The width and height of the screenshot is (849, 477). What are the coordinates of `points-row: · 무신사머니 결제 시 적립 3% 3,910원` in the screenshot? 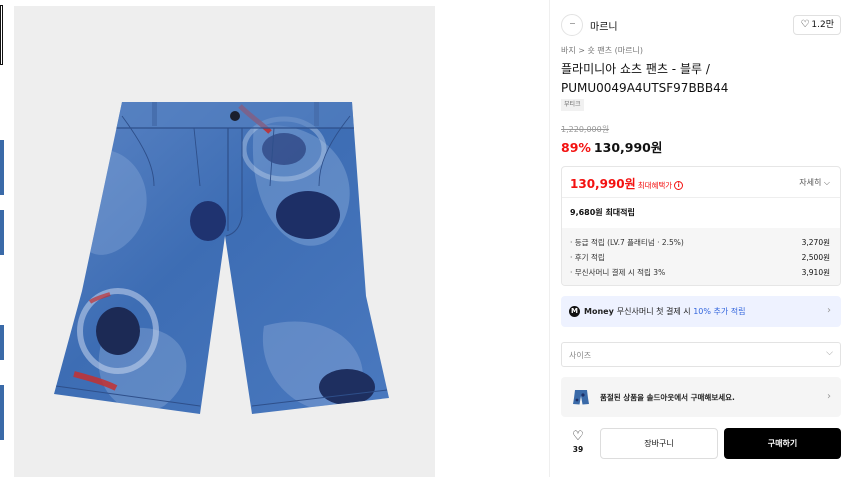 It's located at (700, 273).